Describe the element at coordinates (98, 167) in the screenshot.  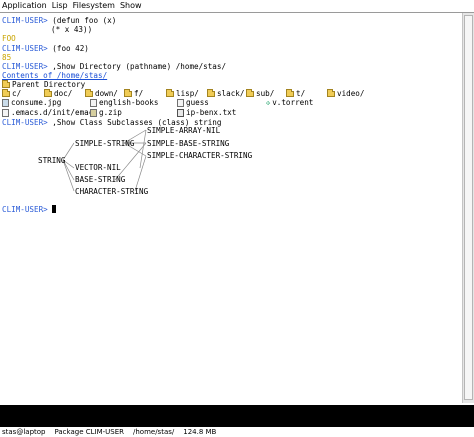
I see `class-node: VECTOR-NIL` at that location.